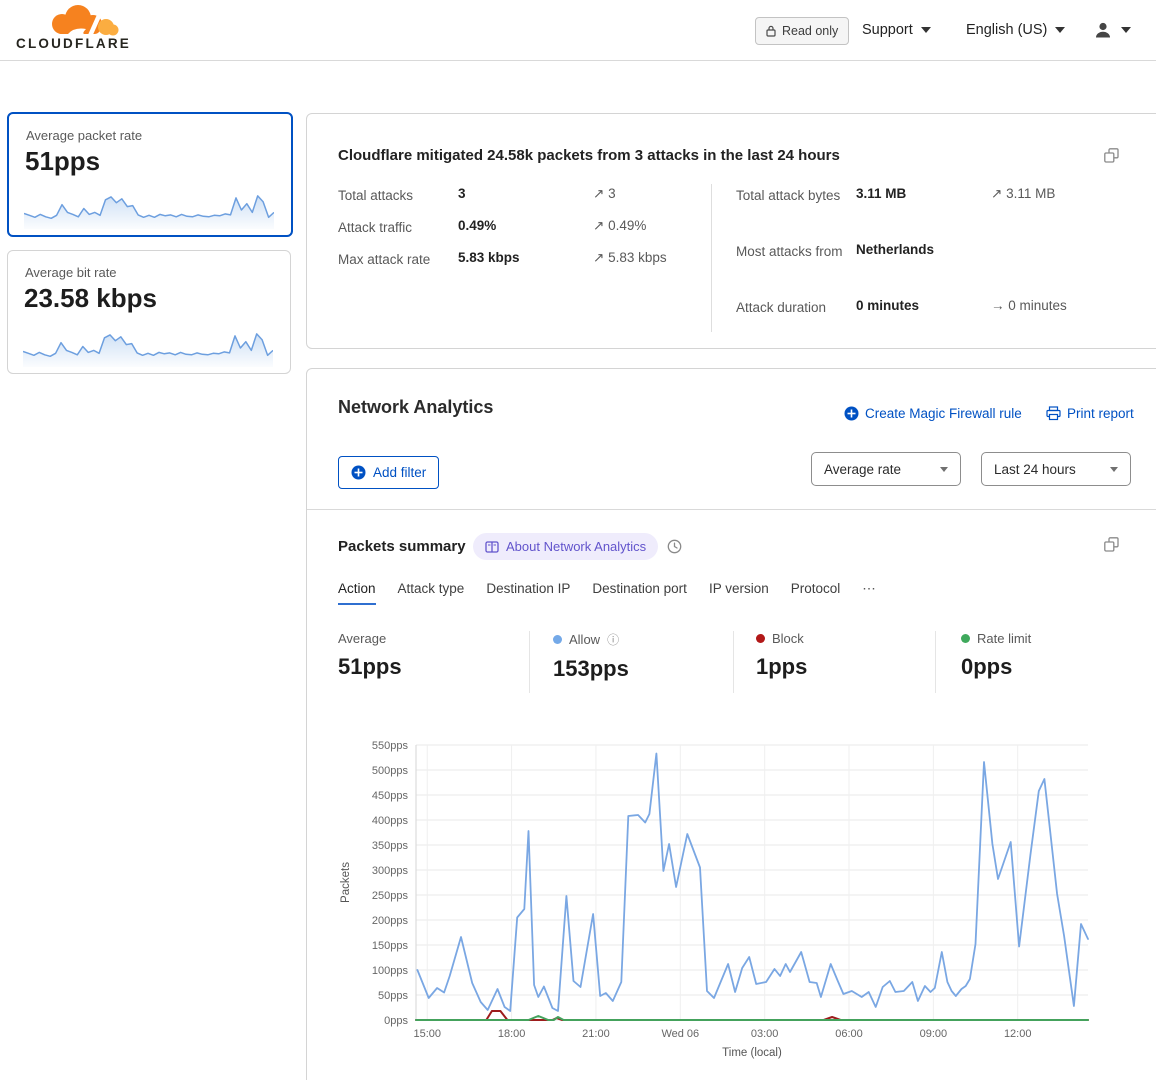 The height and width of the screenshot is (1080, 1156). What do you see at coordinates (566, 546) in the screenshot?
I see `about-network-analytics-pill: About Network Analytics` at bounding box center [566, 546].